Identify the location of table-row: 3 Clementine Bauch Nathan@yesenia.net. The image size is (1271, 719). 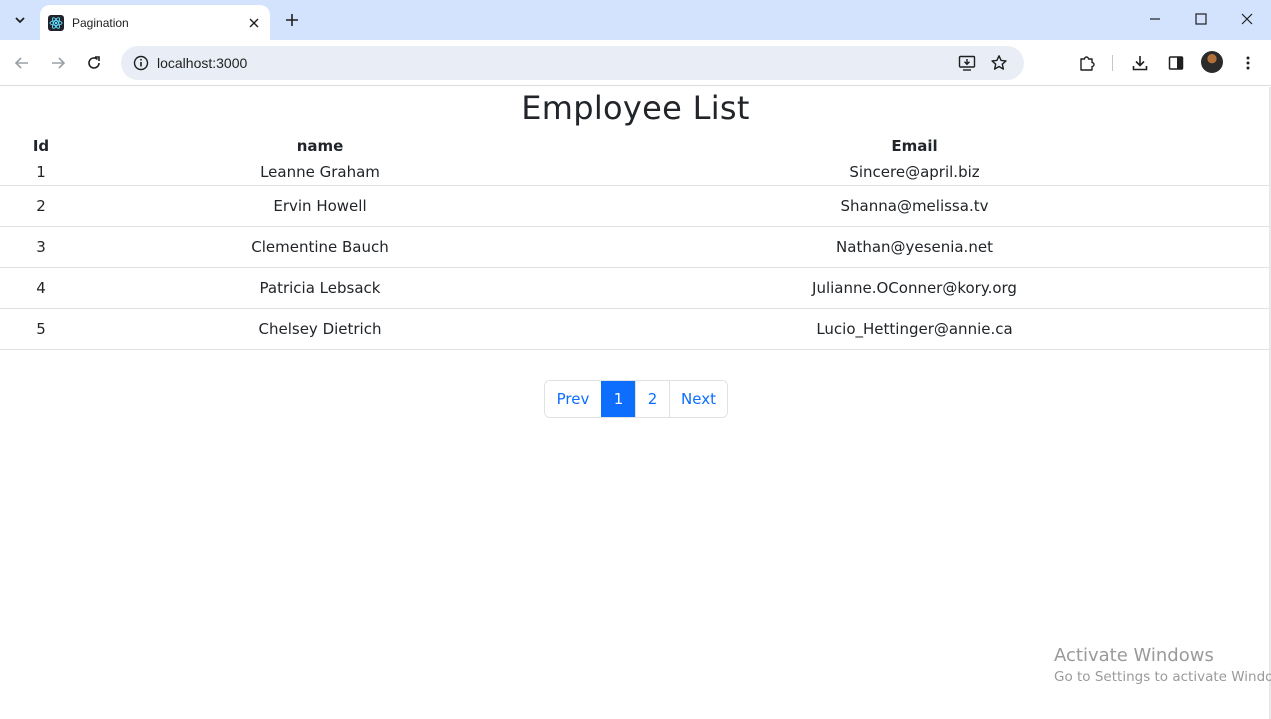
(635, 247).